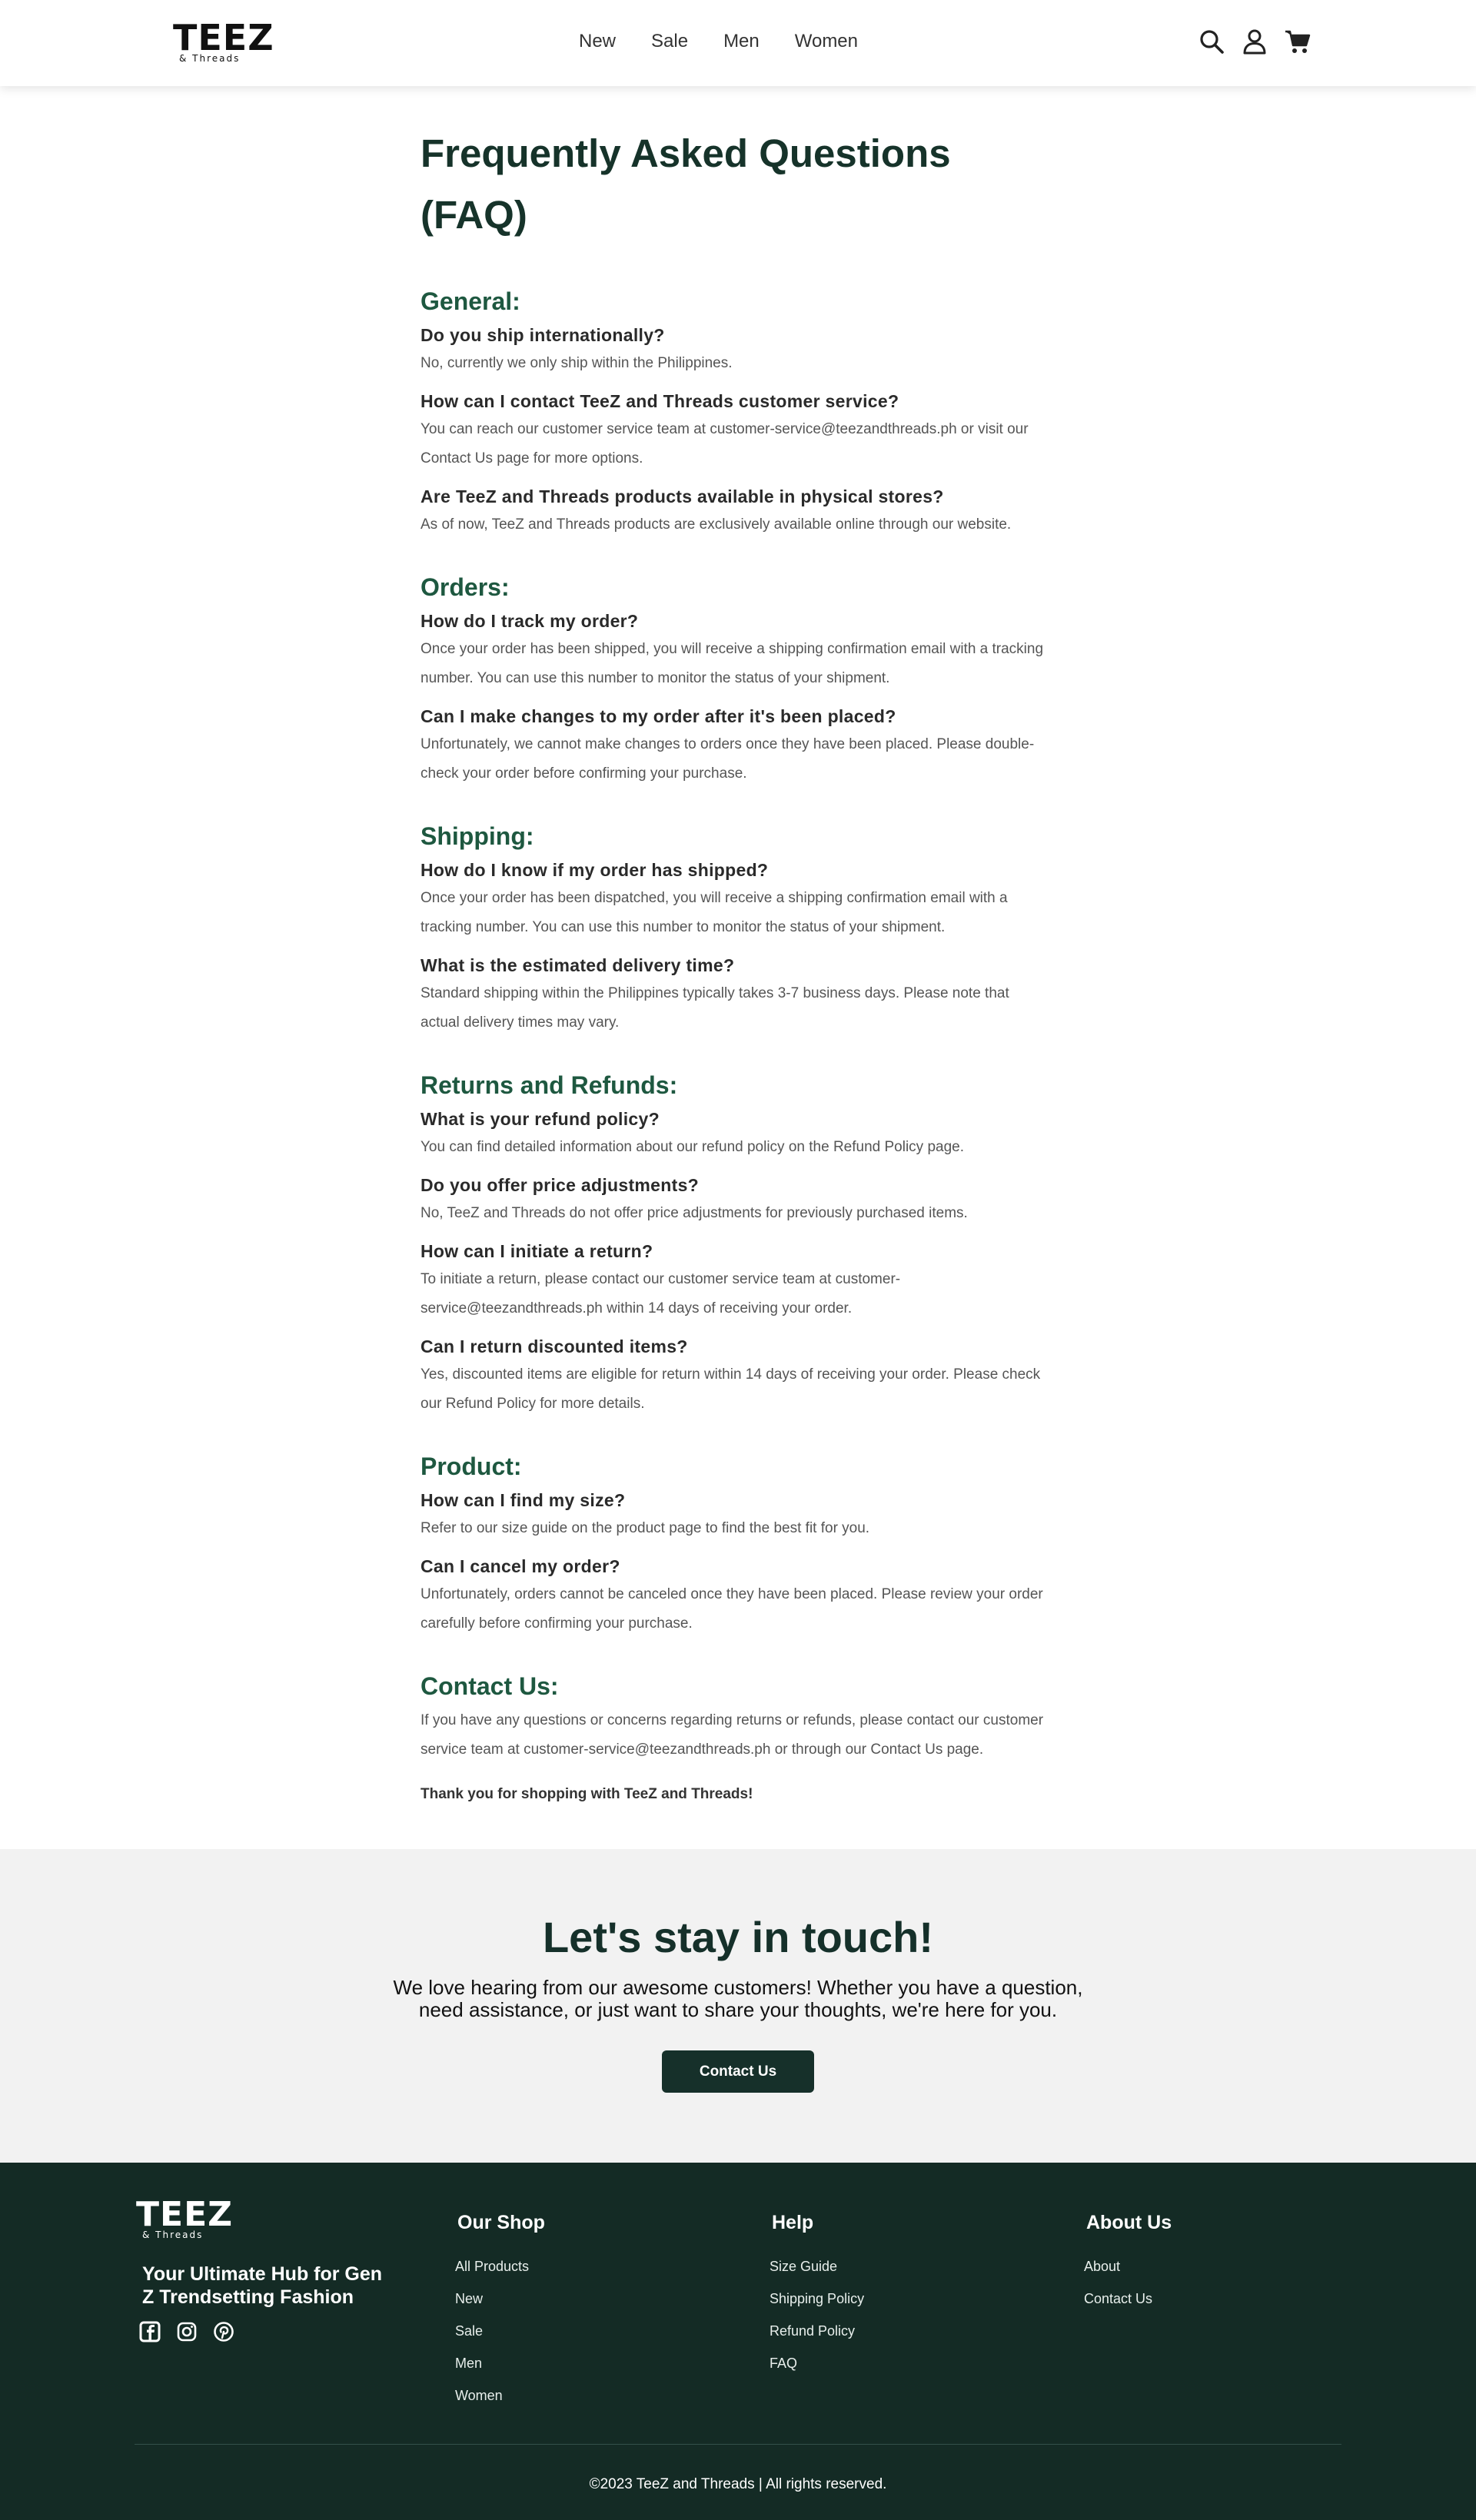 Image resolution: width=1476 pixels, height=2520 pixels. What do you see at coordinates (500, 2299) in the screenshot?
I see `footer-link-new: New` at bounding box center [500, 2299].